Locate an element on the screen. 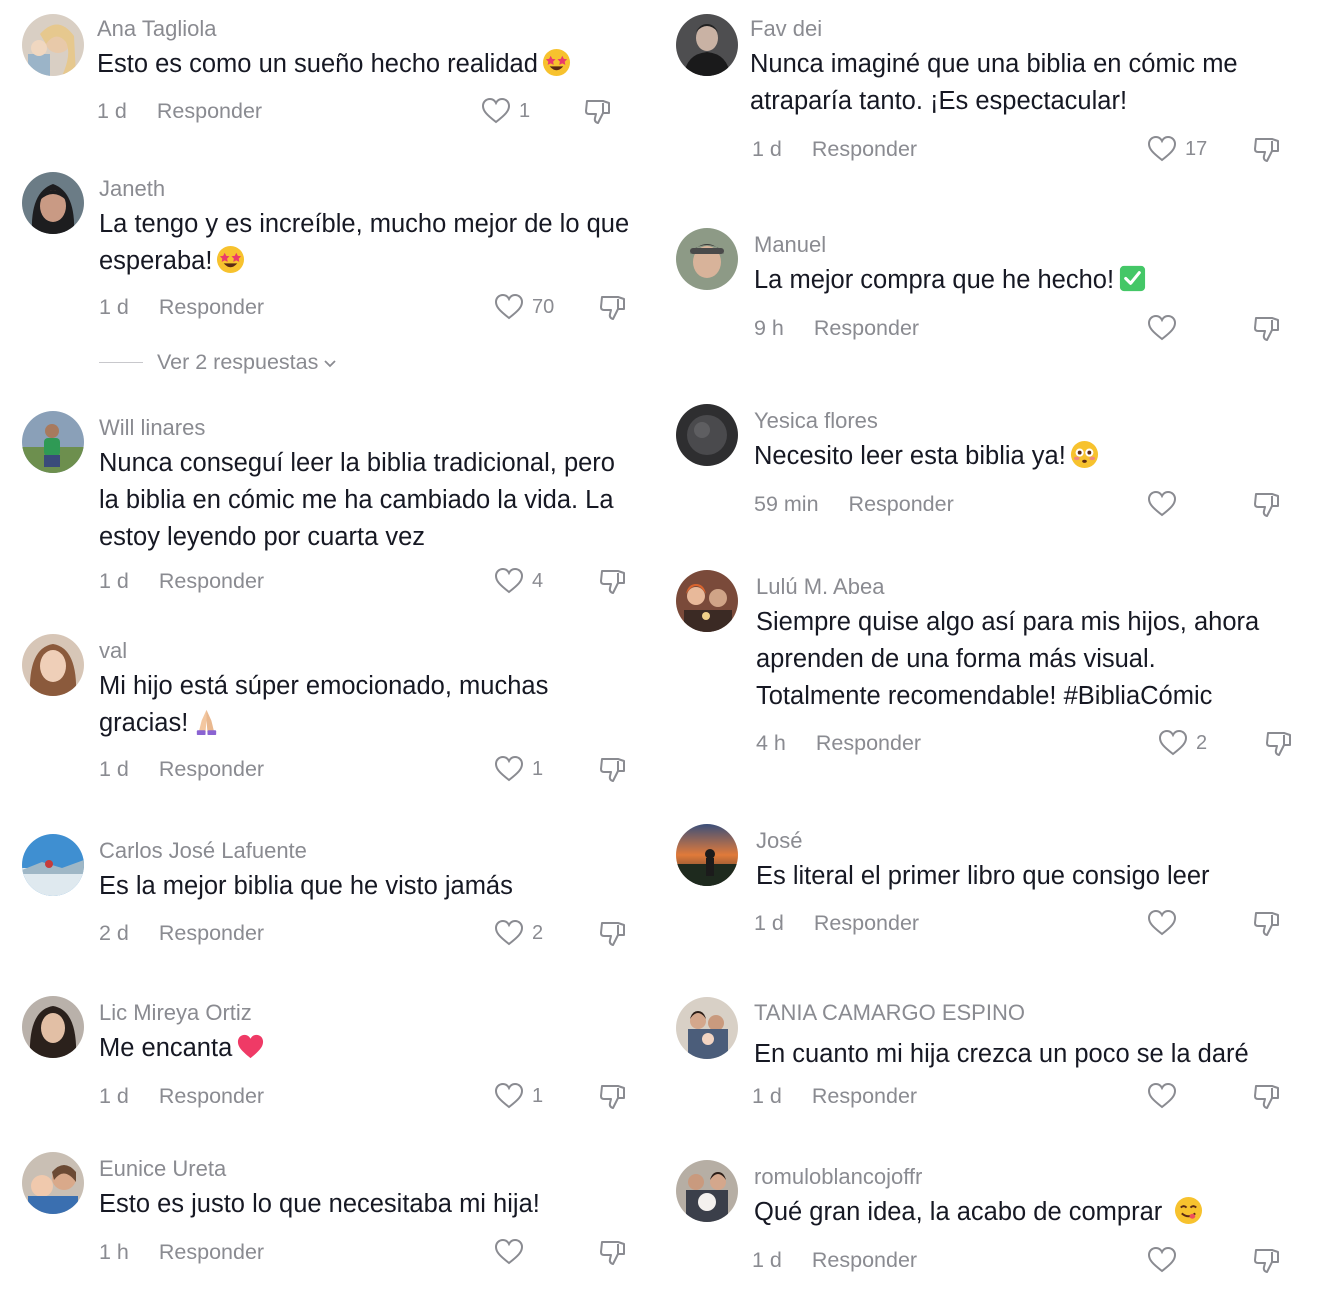 The image size is (1324, 1290). like-button: 17 is located at coordinates (1177, 149).